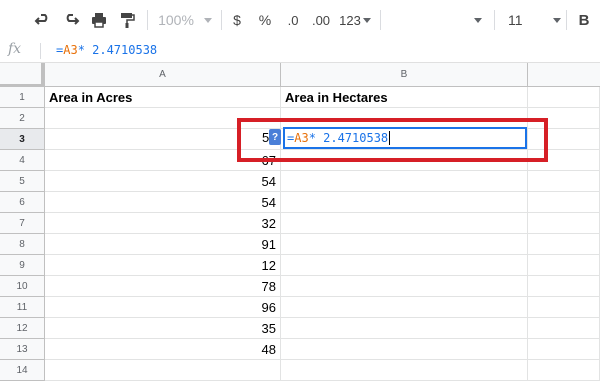  I want to click on row-header-7: 7, so click(22, 223).